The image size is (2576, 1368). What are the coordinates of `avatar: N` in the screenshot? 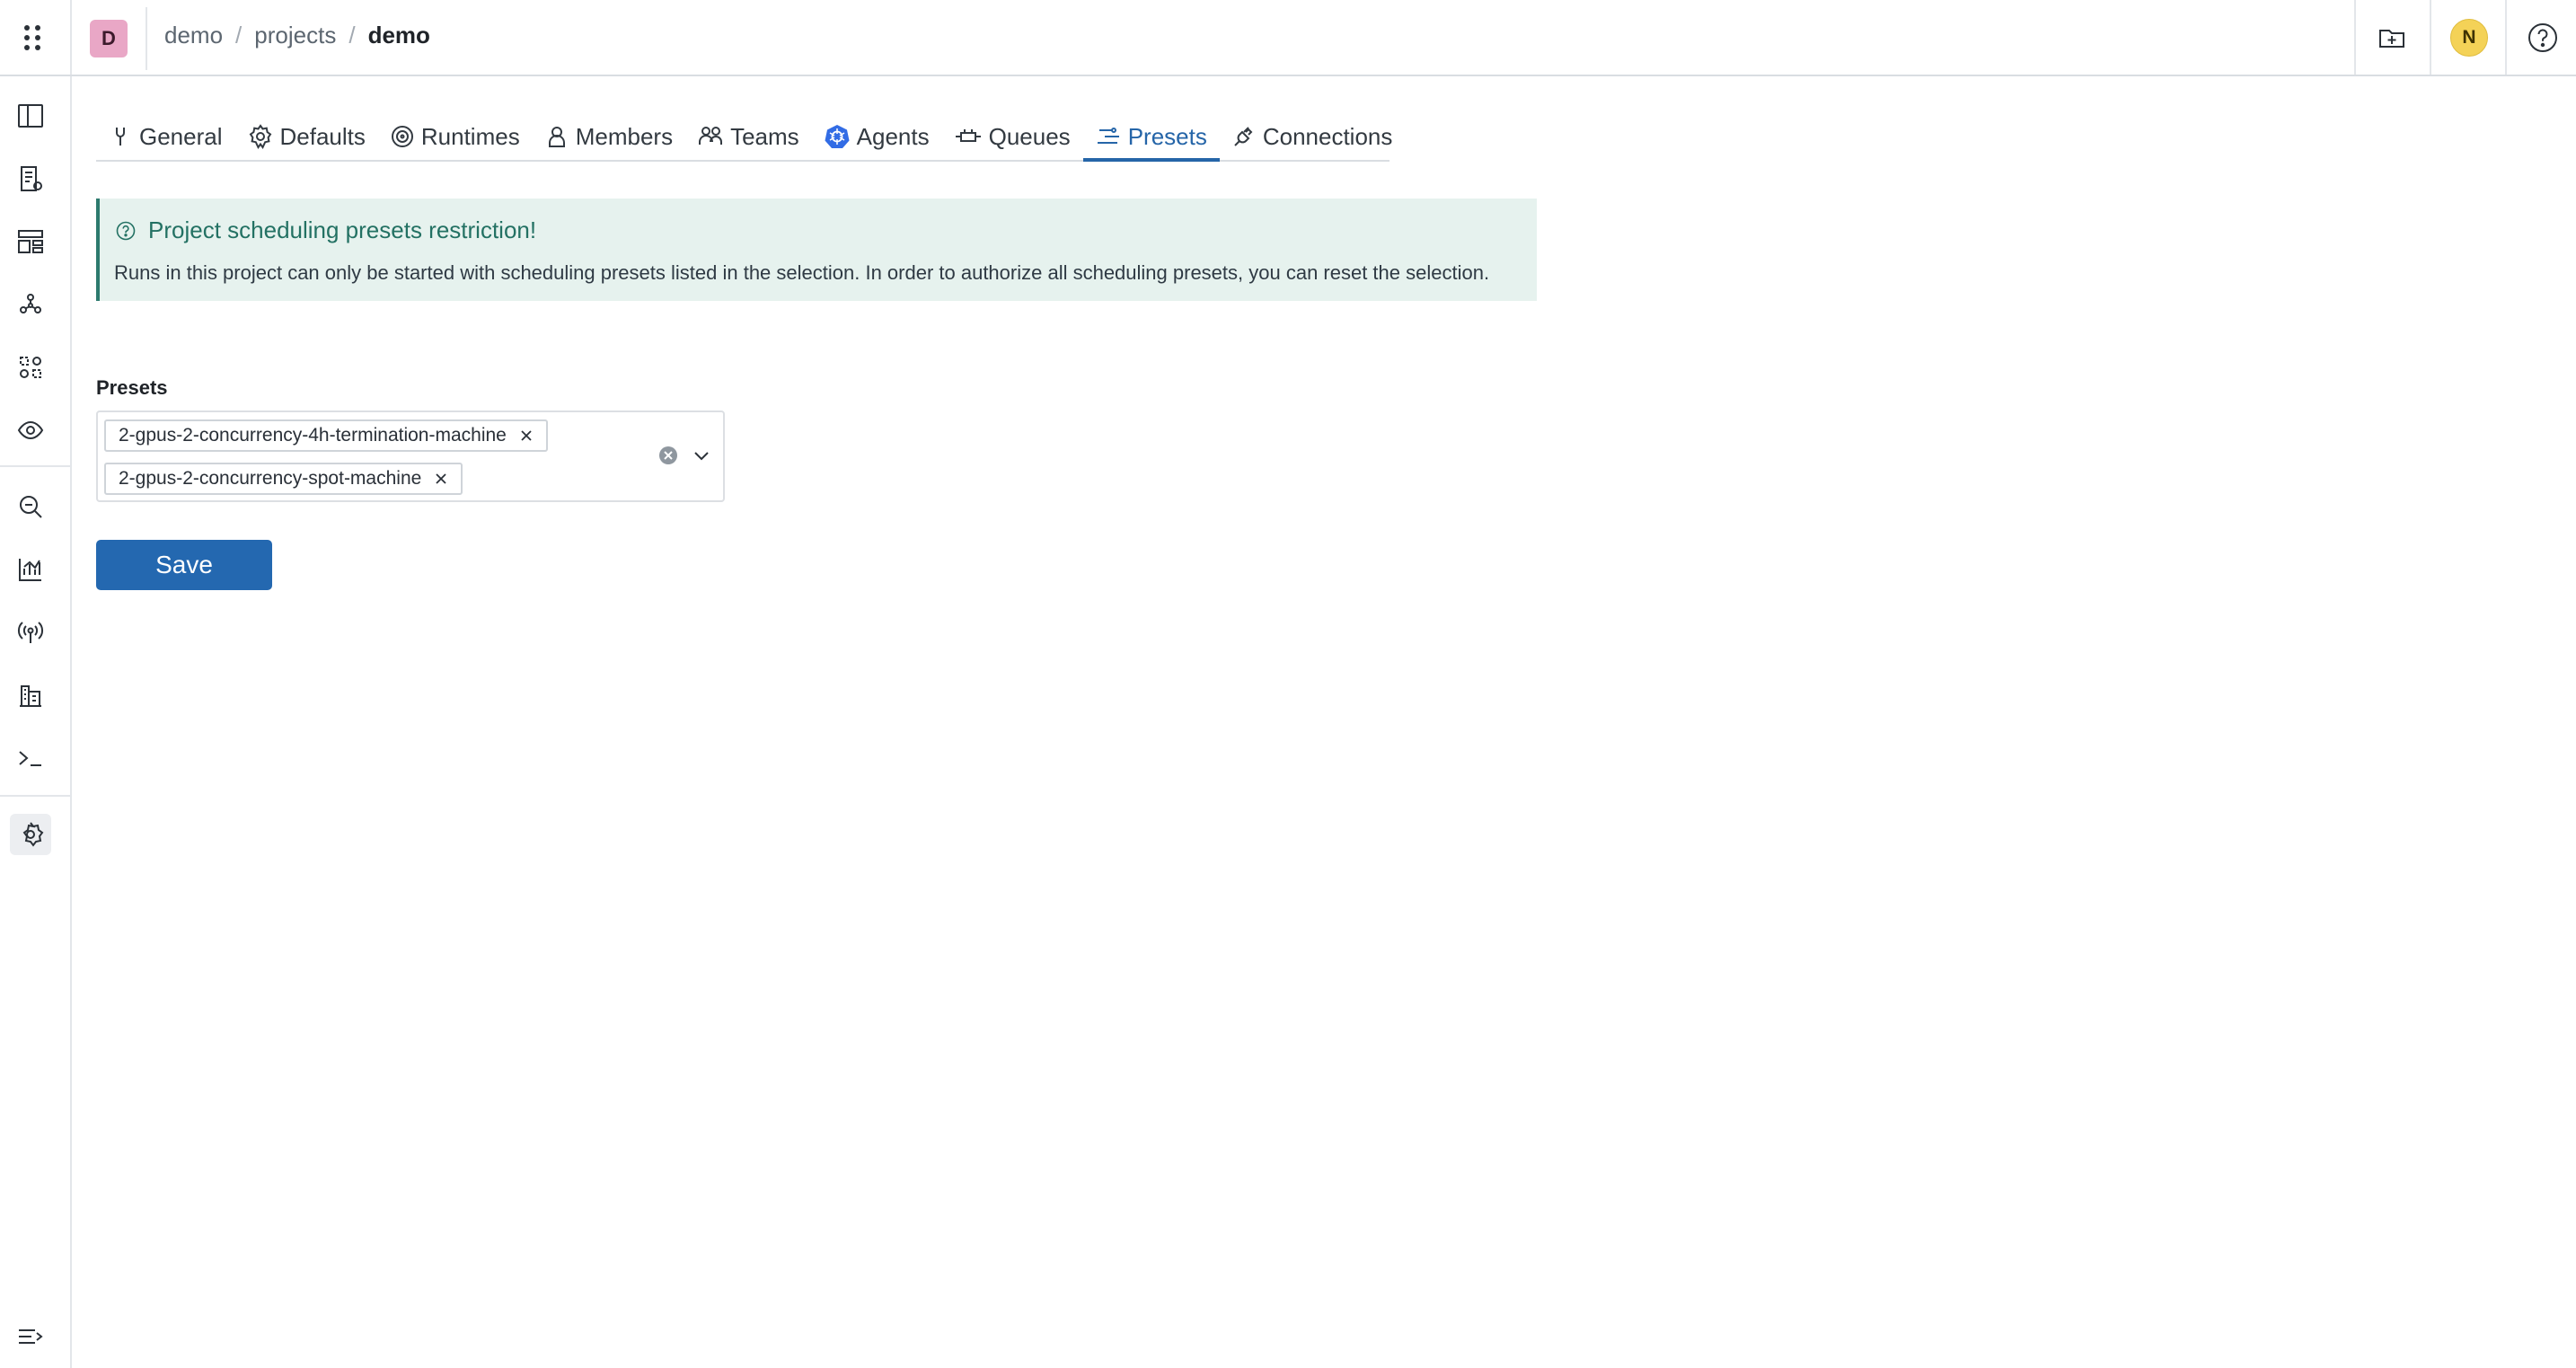 It's located at (2469, 38).